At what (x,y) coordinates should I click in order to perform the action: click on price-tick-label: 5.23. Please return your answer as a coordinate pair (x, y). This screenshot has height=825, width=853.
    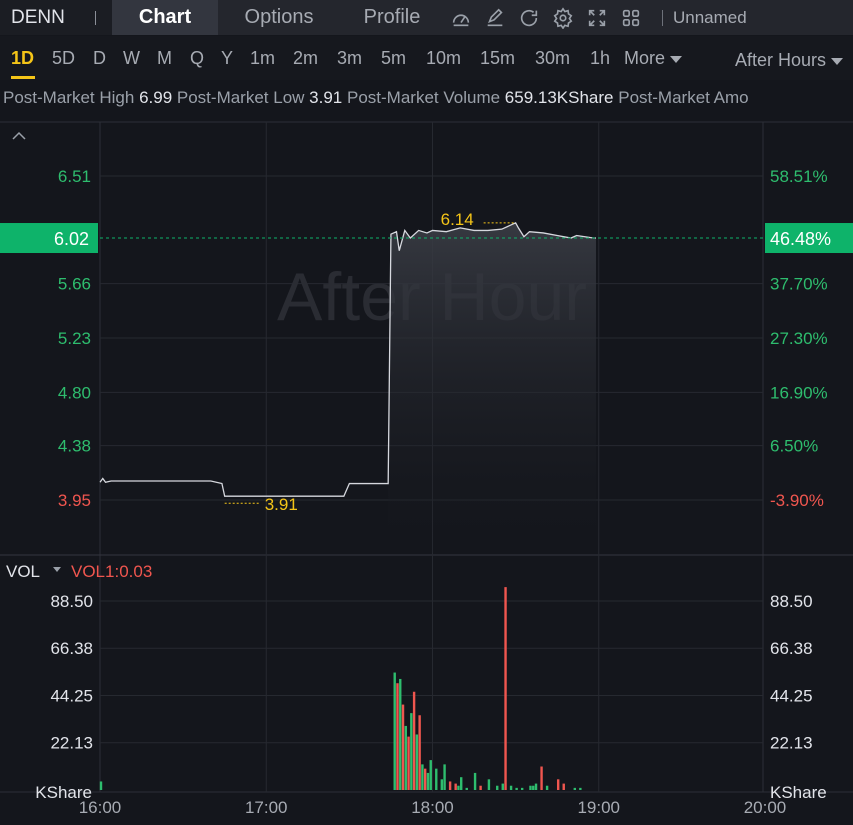
    Looking at the image, I should click on (74, 338).